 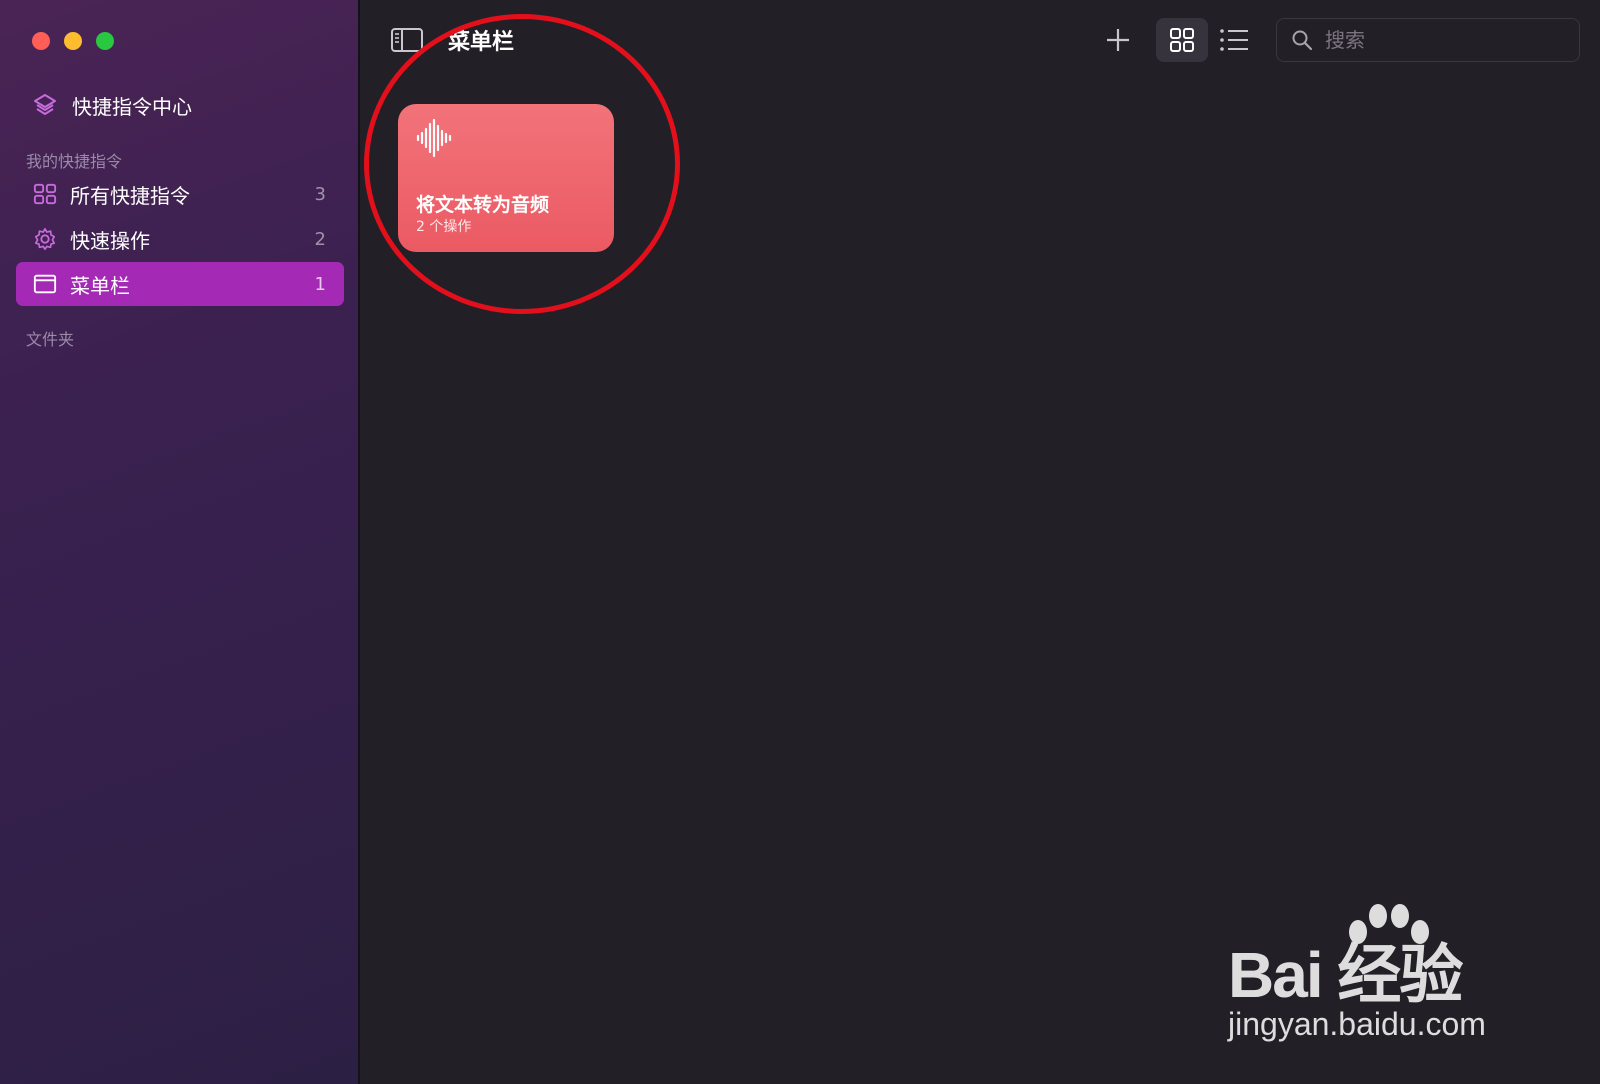 I want to click on watermark-logo: Bai 经验, so click(x=1345, y=975).